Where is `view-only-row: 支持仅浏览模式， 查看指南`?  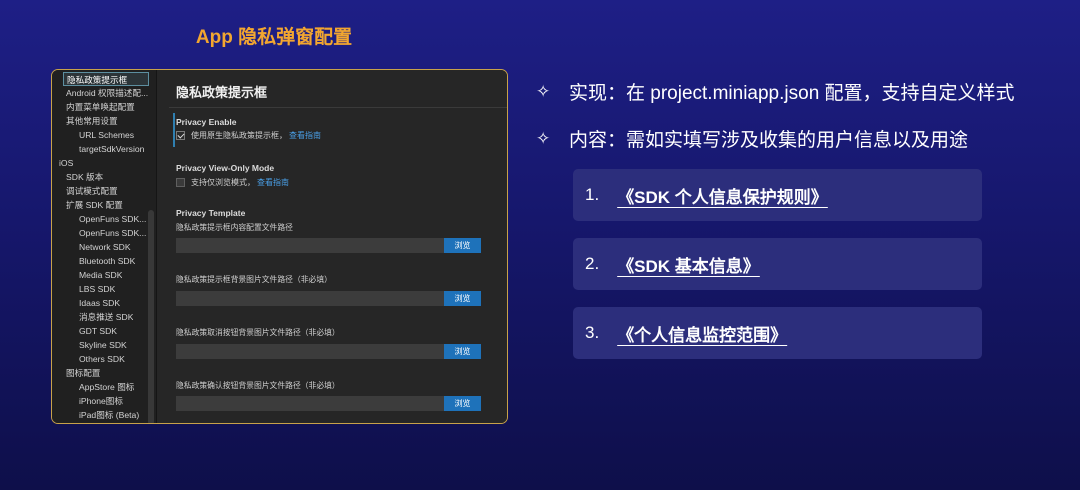 view-only-row: 支持仅浏览模式， 查看指南 is located at coordinates (232, 182).